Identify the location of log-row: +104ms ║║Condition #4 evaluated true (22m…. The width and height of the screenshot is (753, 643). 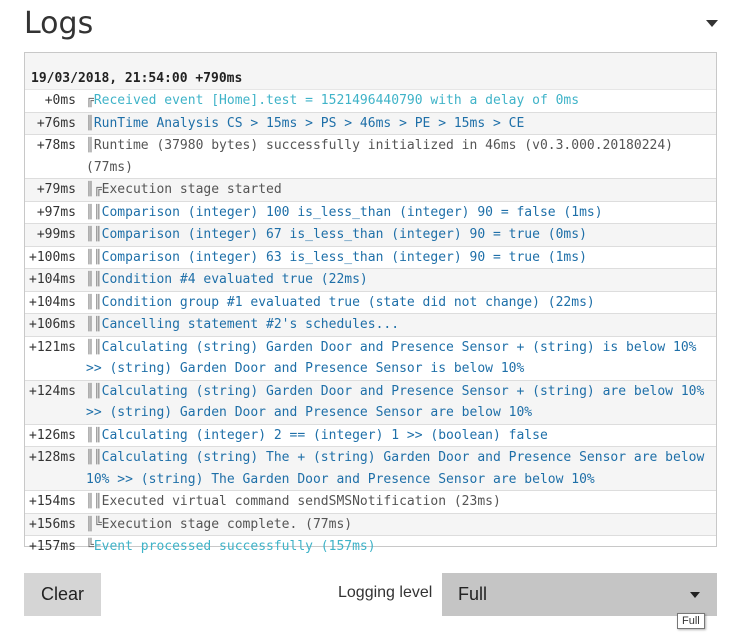
(370, 280).